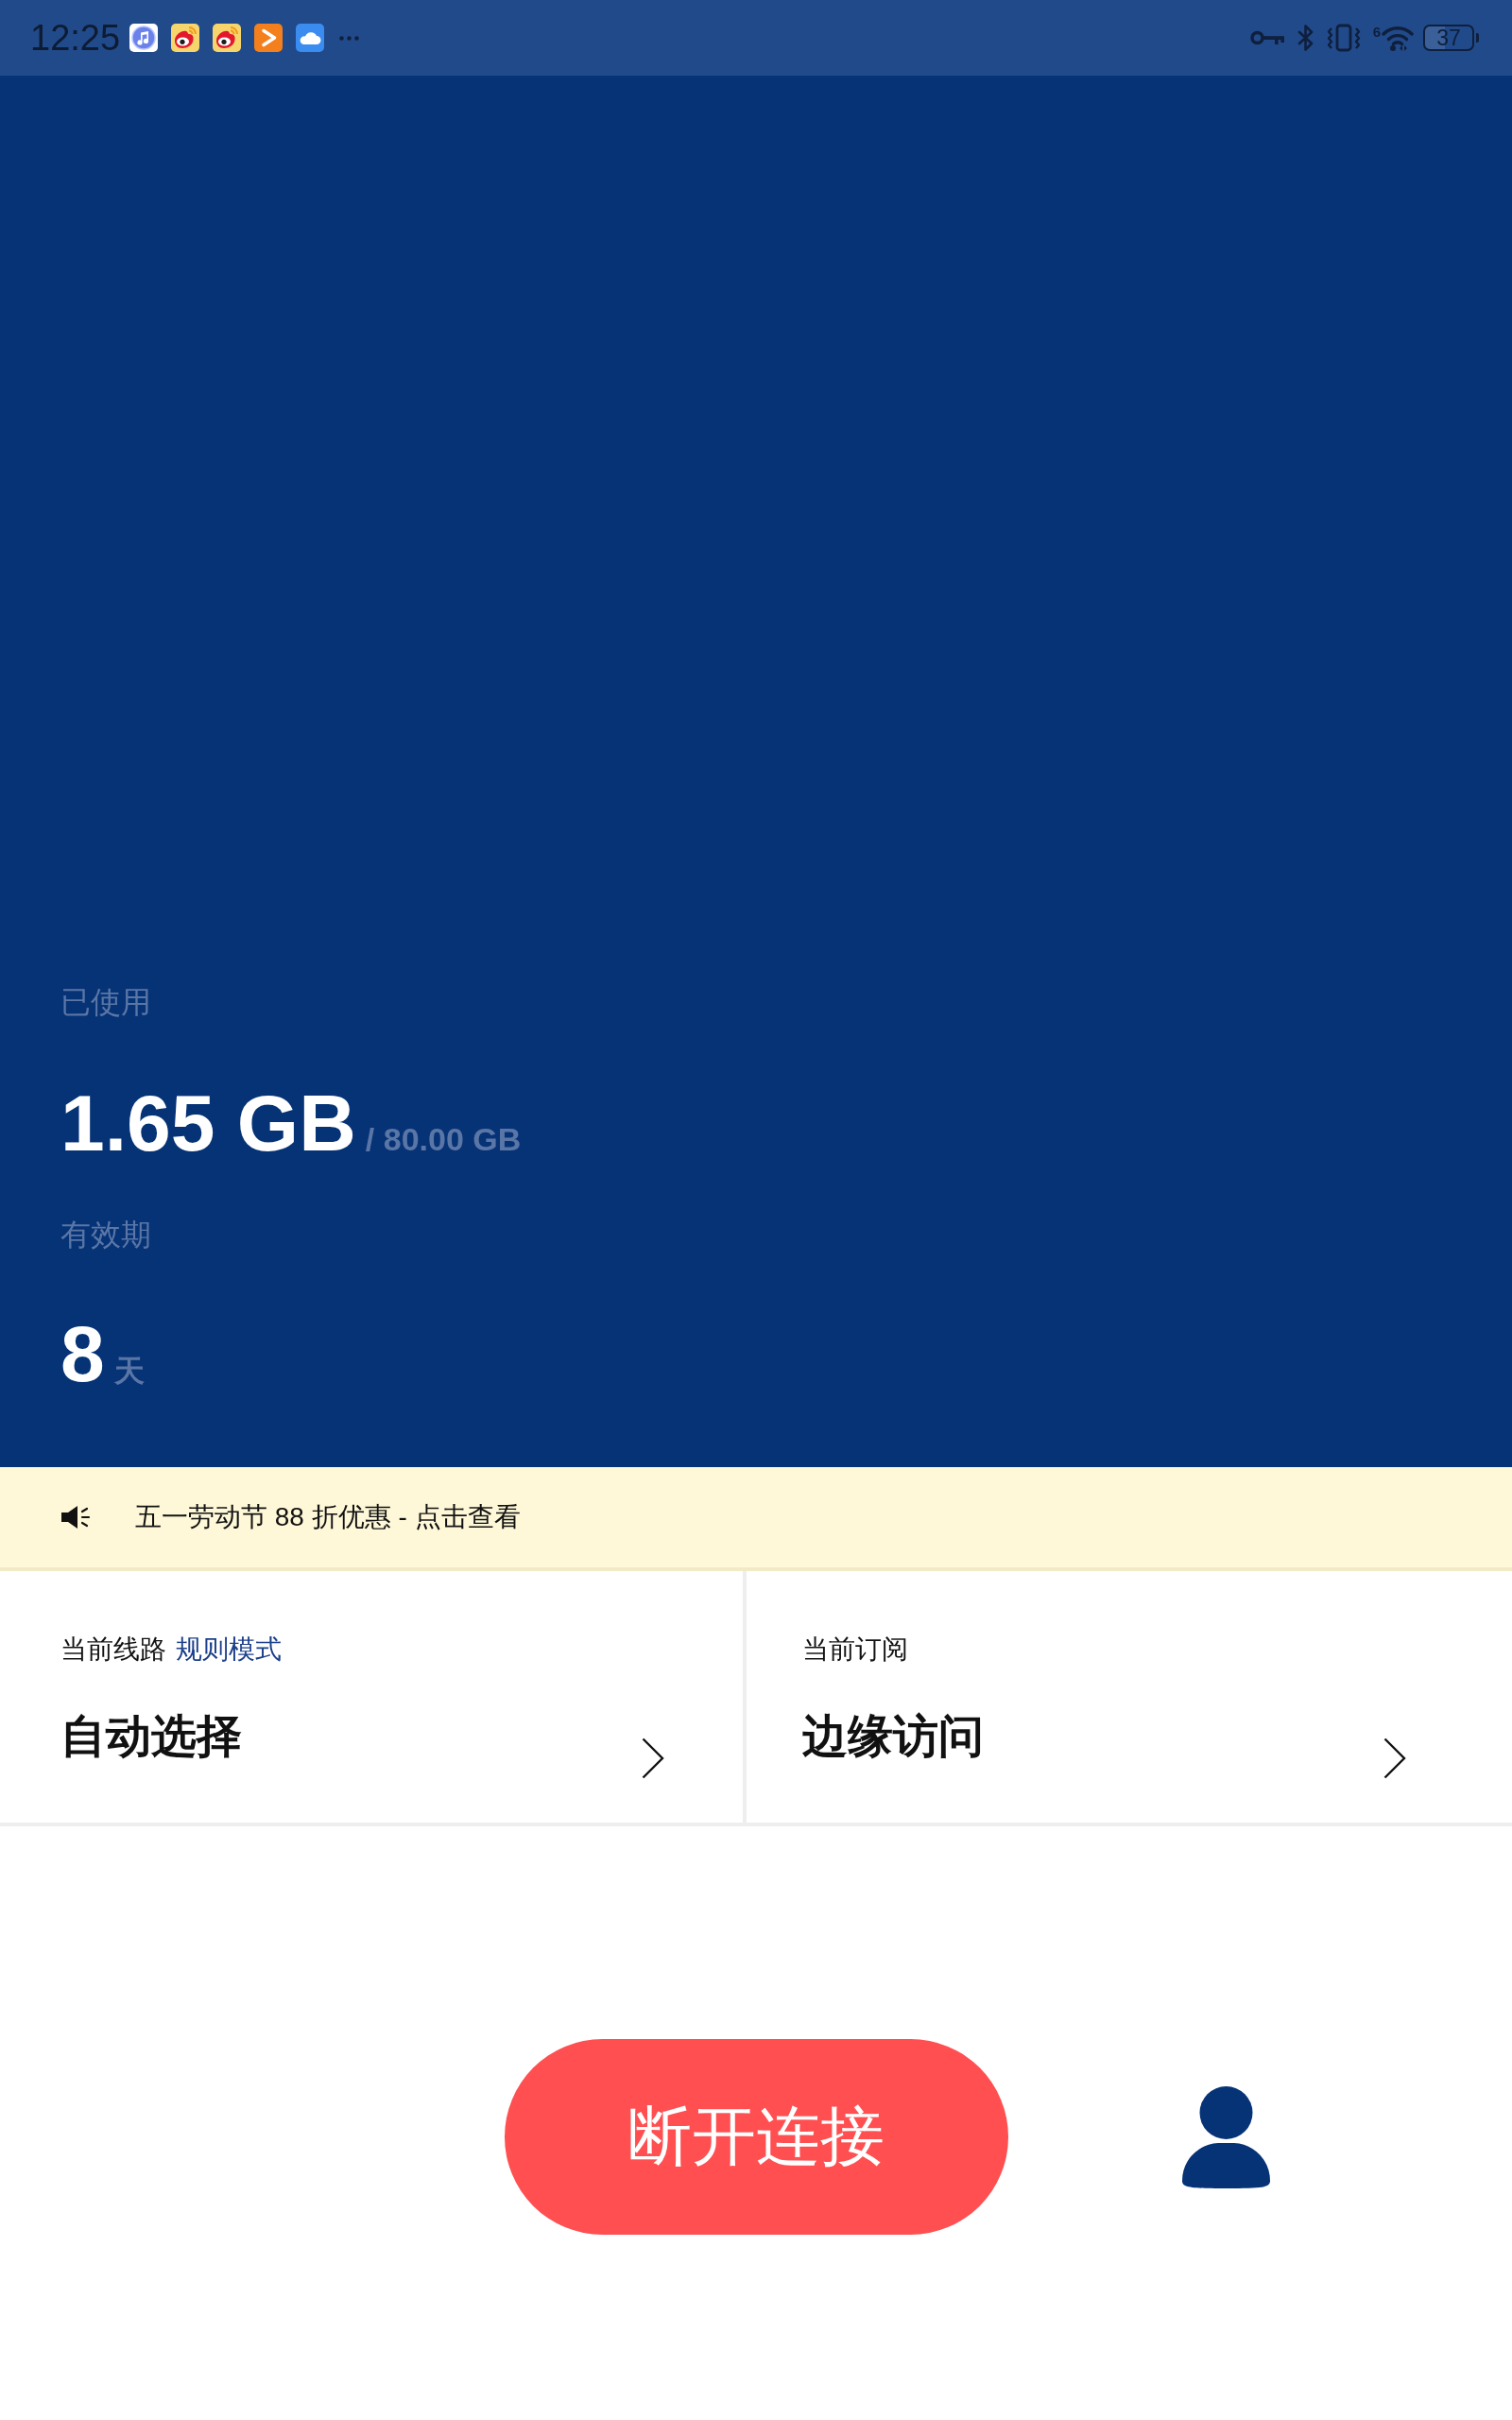 The height and width of the screenshot is (2420, 1512). I want to click on cloud-app-icon, so click(310, 38).